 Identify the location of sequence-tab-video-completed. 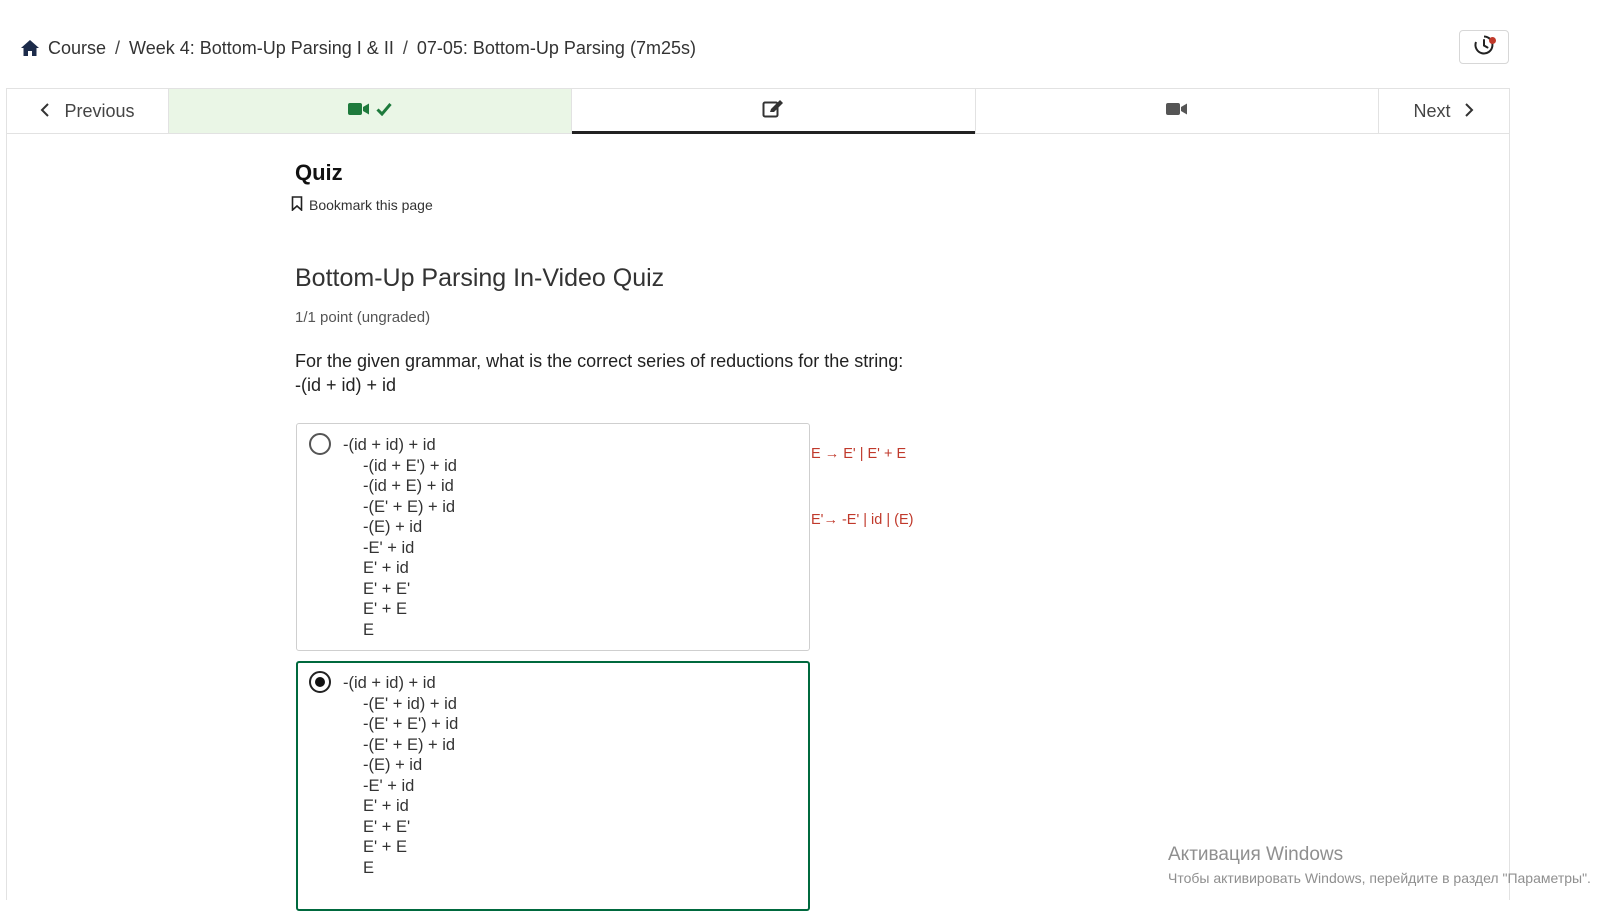
(371, 111).